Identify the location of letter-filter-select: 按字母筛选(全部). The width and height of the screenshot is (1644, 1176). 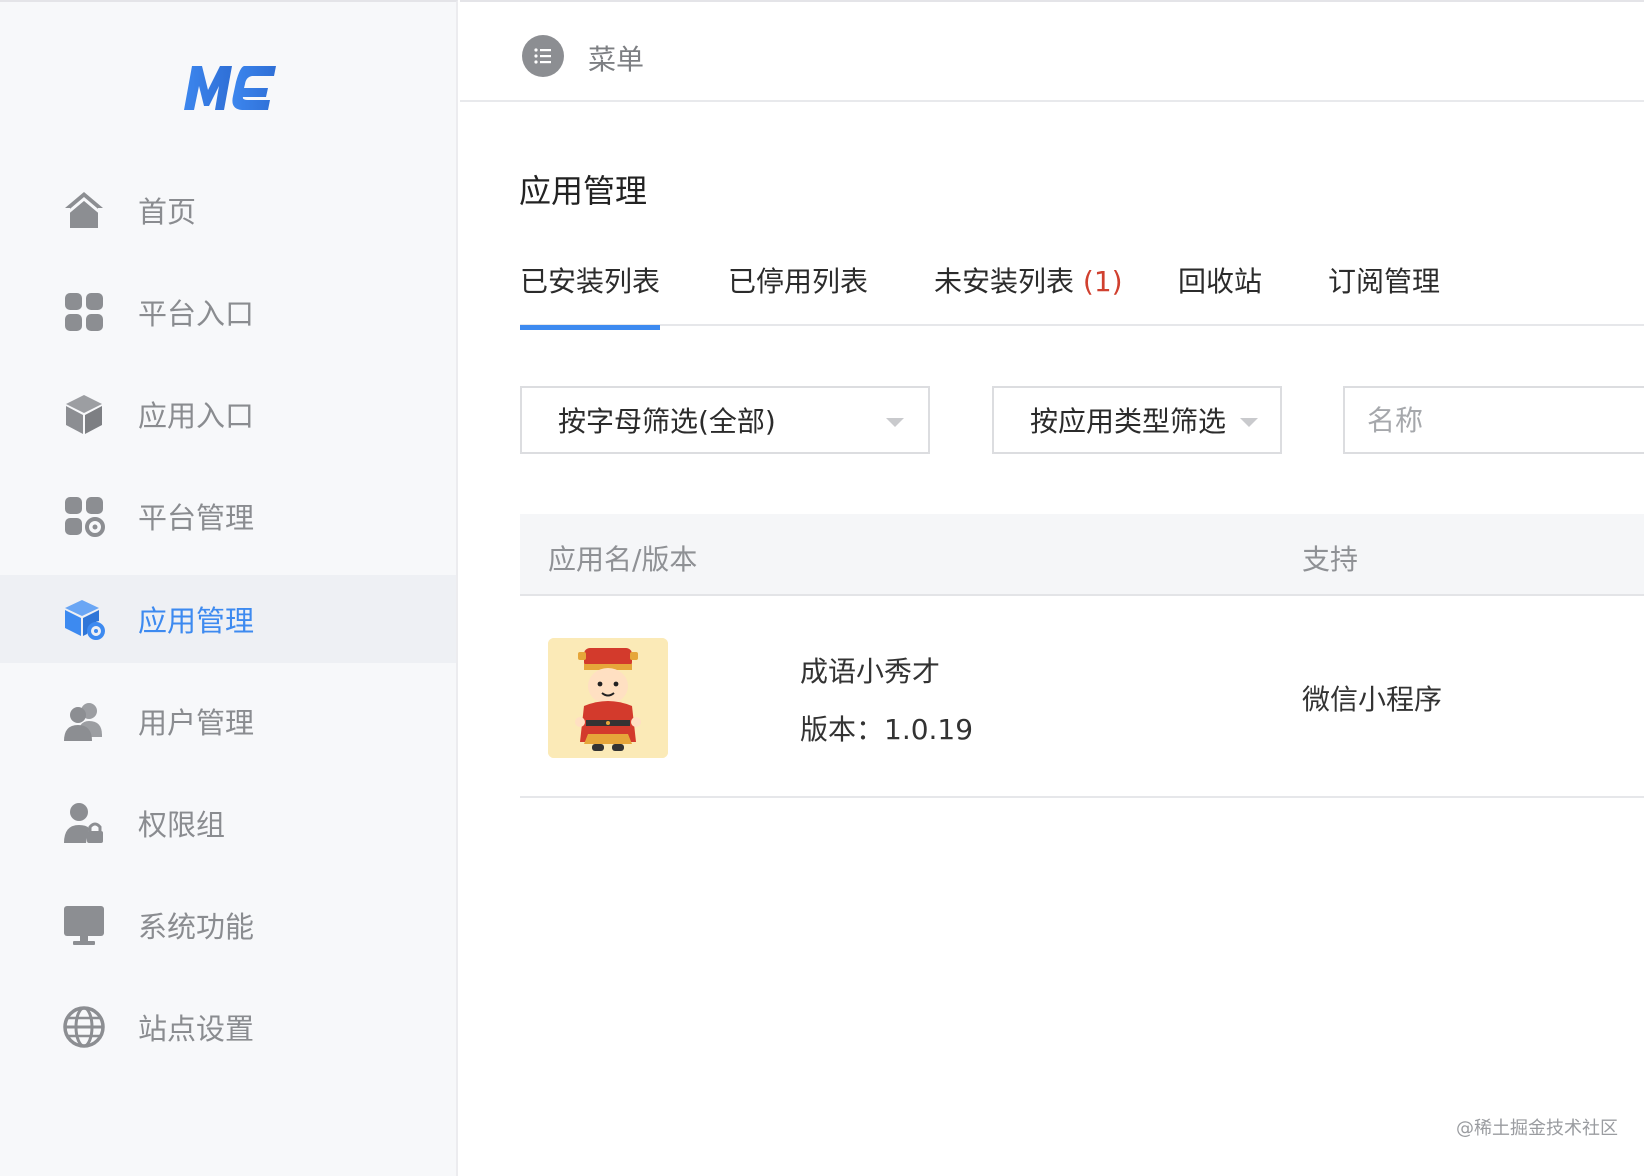
(725, 420).